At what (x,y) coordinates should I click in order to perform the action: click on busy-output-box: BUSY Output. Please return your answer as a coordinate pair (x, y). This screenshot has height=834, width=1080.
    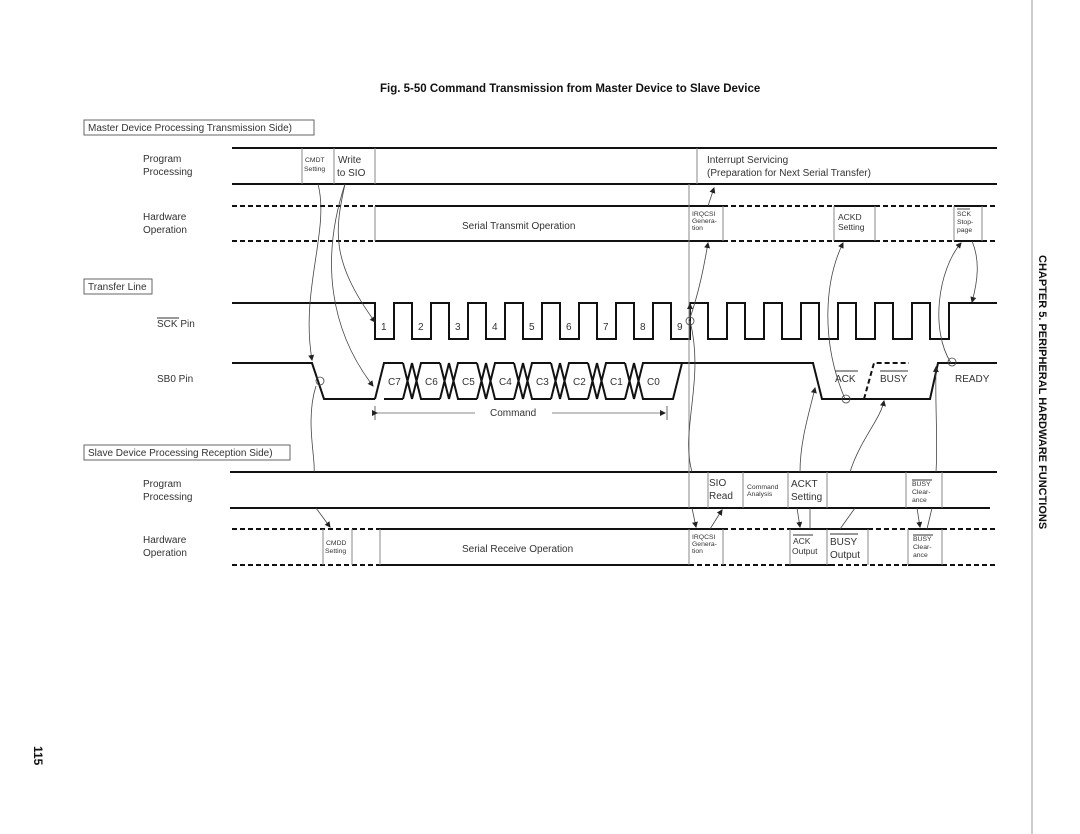
    Looking at the image, I should click on (845, 547).